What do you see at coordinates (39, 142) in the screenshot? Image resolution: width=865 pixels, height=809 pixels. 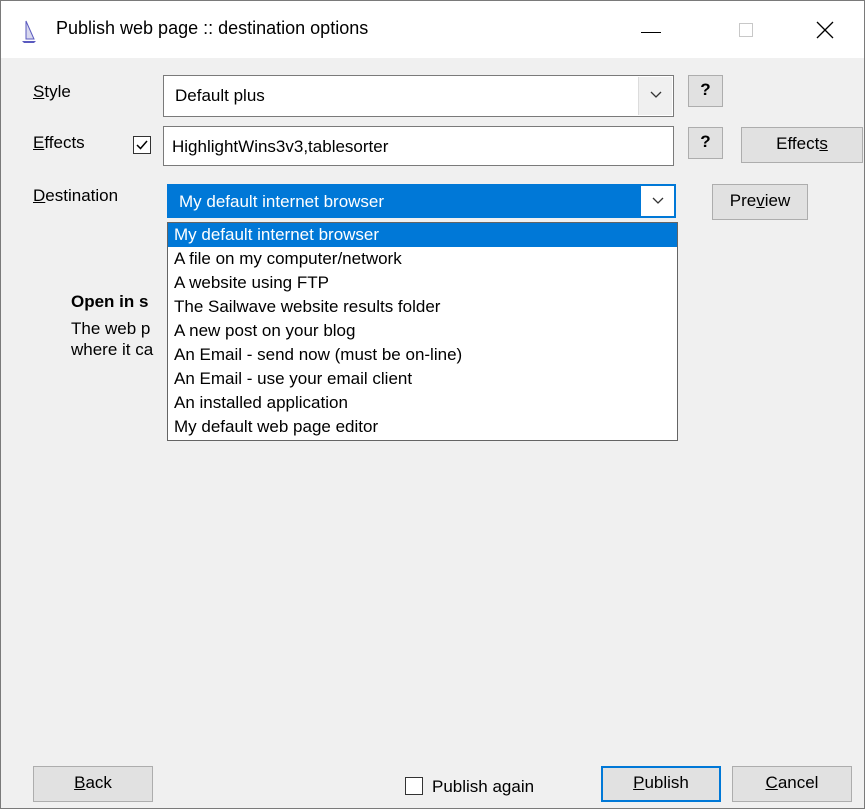 I see `effects-label-mnemonic: E` at bounding box center [39, 142].